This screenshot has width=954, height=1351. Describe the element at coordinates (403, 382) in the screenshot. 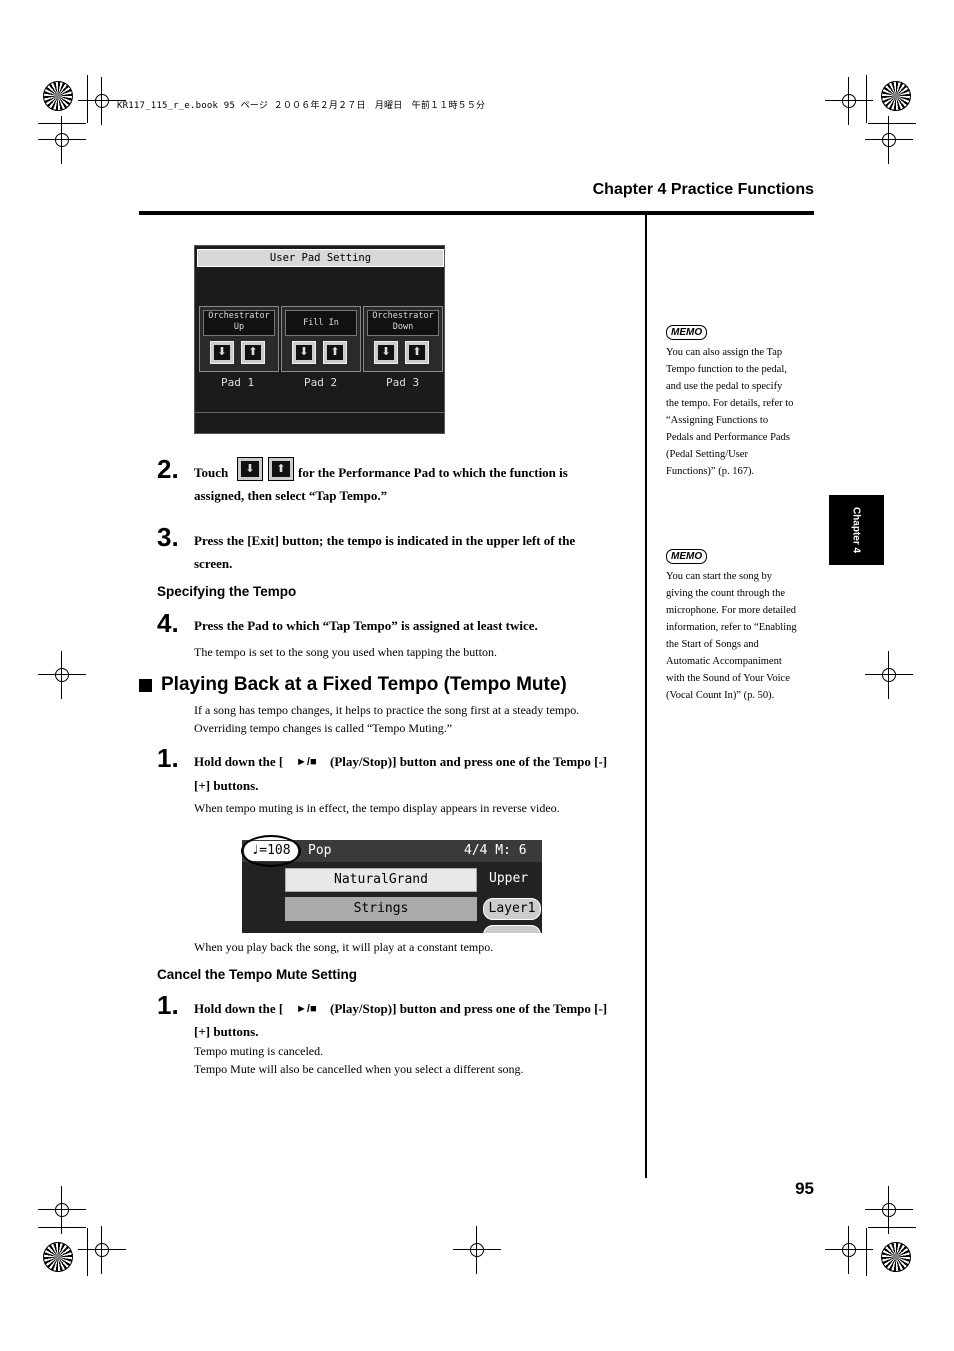

I see `pad-label: Pad 3` at that location.